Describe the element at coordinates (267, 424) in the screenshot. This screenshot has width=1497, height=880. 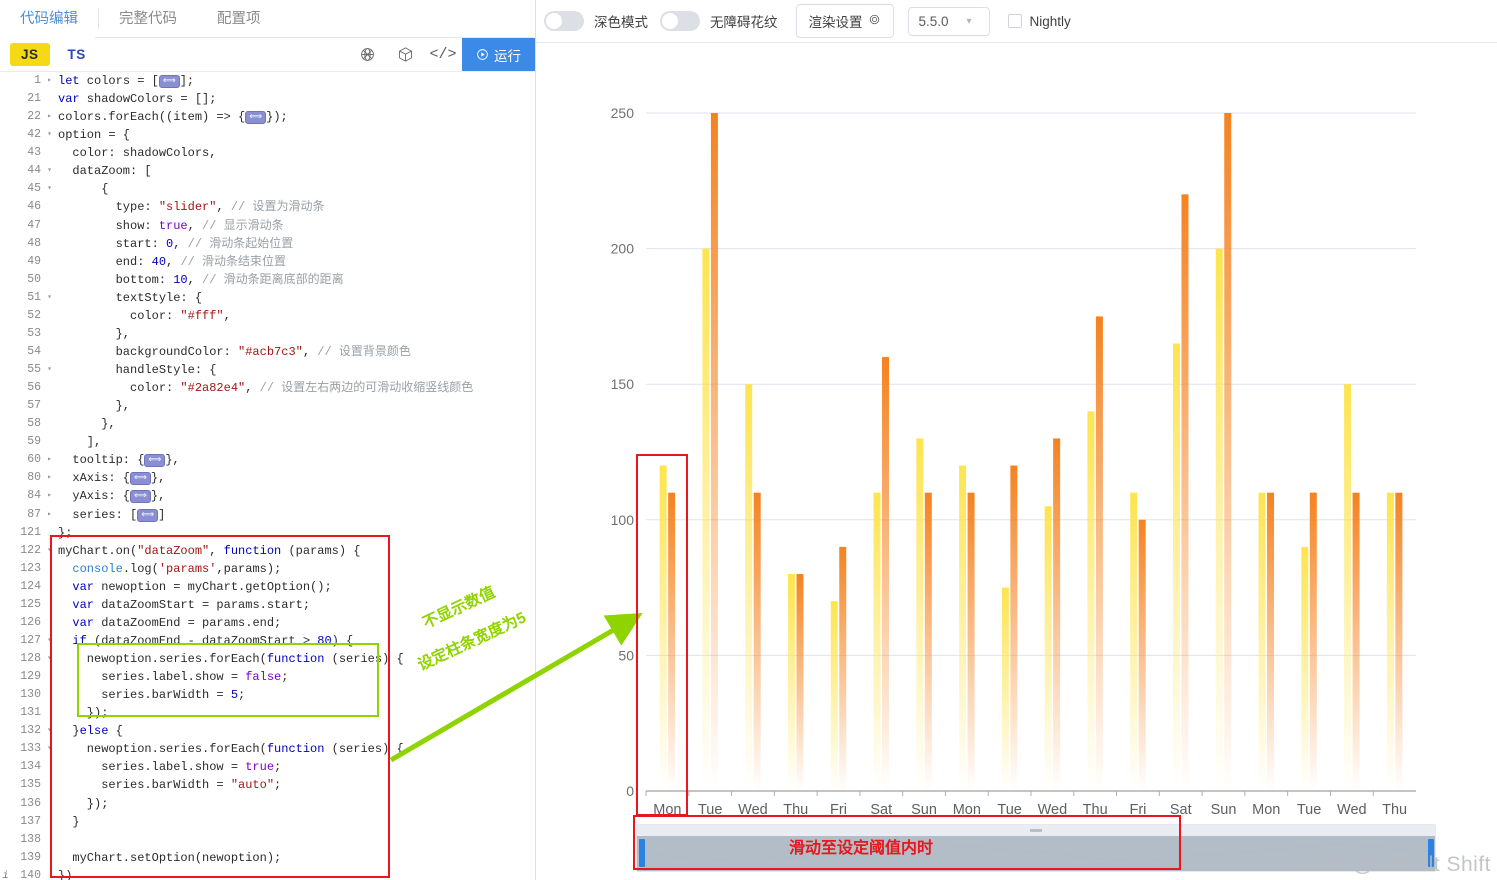
I see `code-line: 58 },` at that location.